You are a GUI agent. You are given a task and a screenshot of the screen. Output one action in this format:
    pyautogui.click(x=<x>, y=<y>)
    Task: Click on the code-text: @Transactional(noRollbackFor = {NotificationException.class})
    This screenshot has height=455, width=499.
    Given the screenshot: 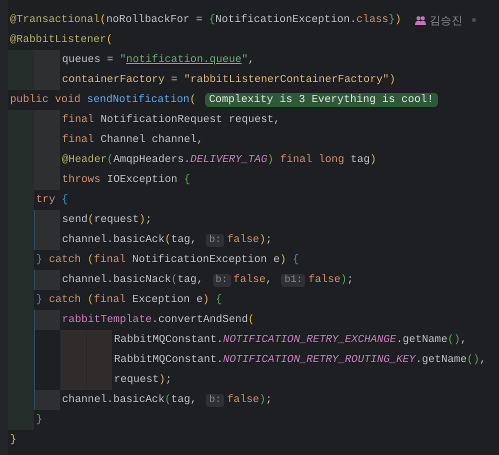 What is the action you would take?
    pyautogui.click(x=206, y=20)
    